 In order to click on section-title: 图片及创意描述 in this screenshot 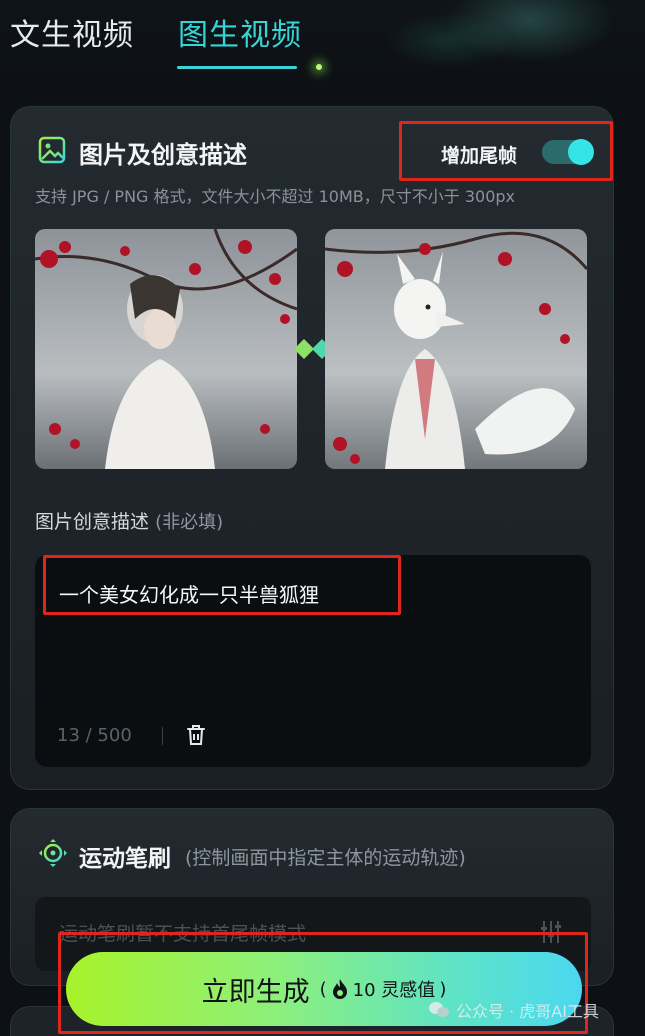, I will do `click(163, 155)`.